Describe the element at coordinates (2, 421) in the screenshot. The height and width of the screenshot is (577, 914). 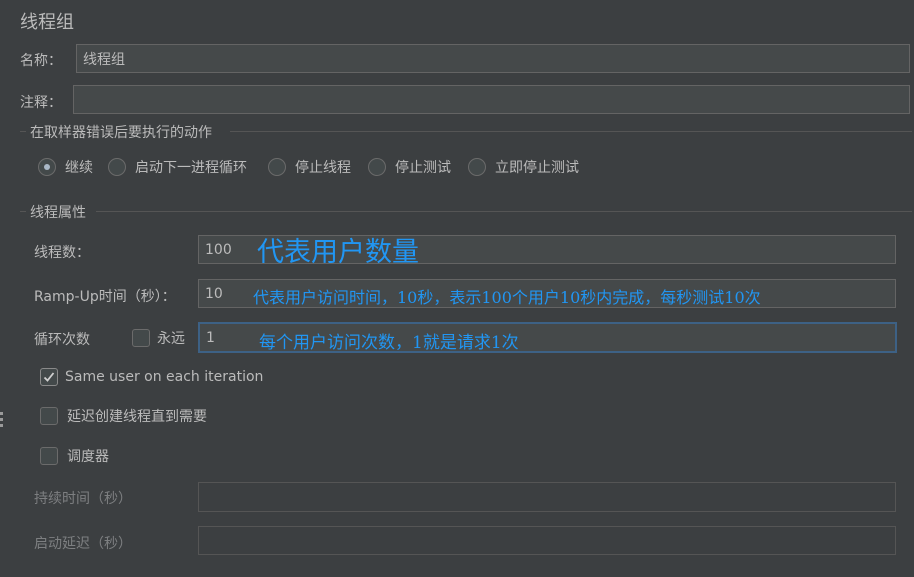
I see `splitter-handle` at that location.